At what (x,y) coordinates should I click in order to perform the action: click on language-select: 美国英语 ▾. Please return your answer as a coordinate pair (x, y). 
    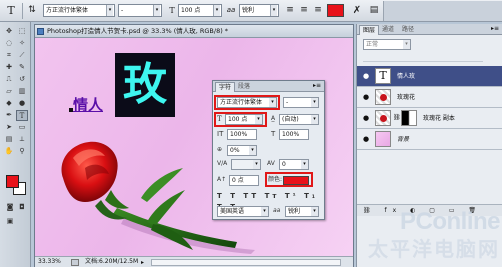
    Looking at the image, I should click on (243, 211).